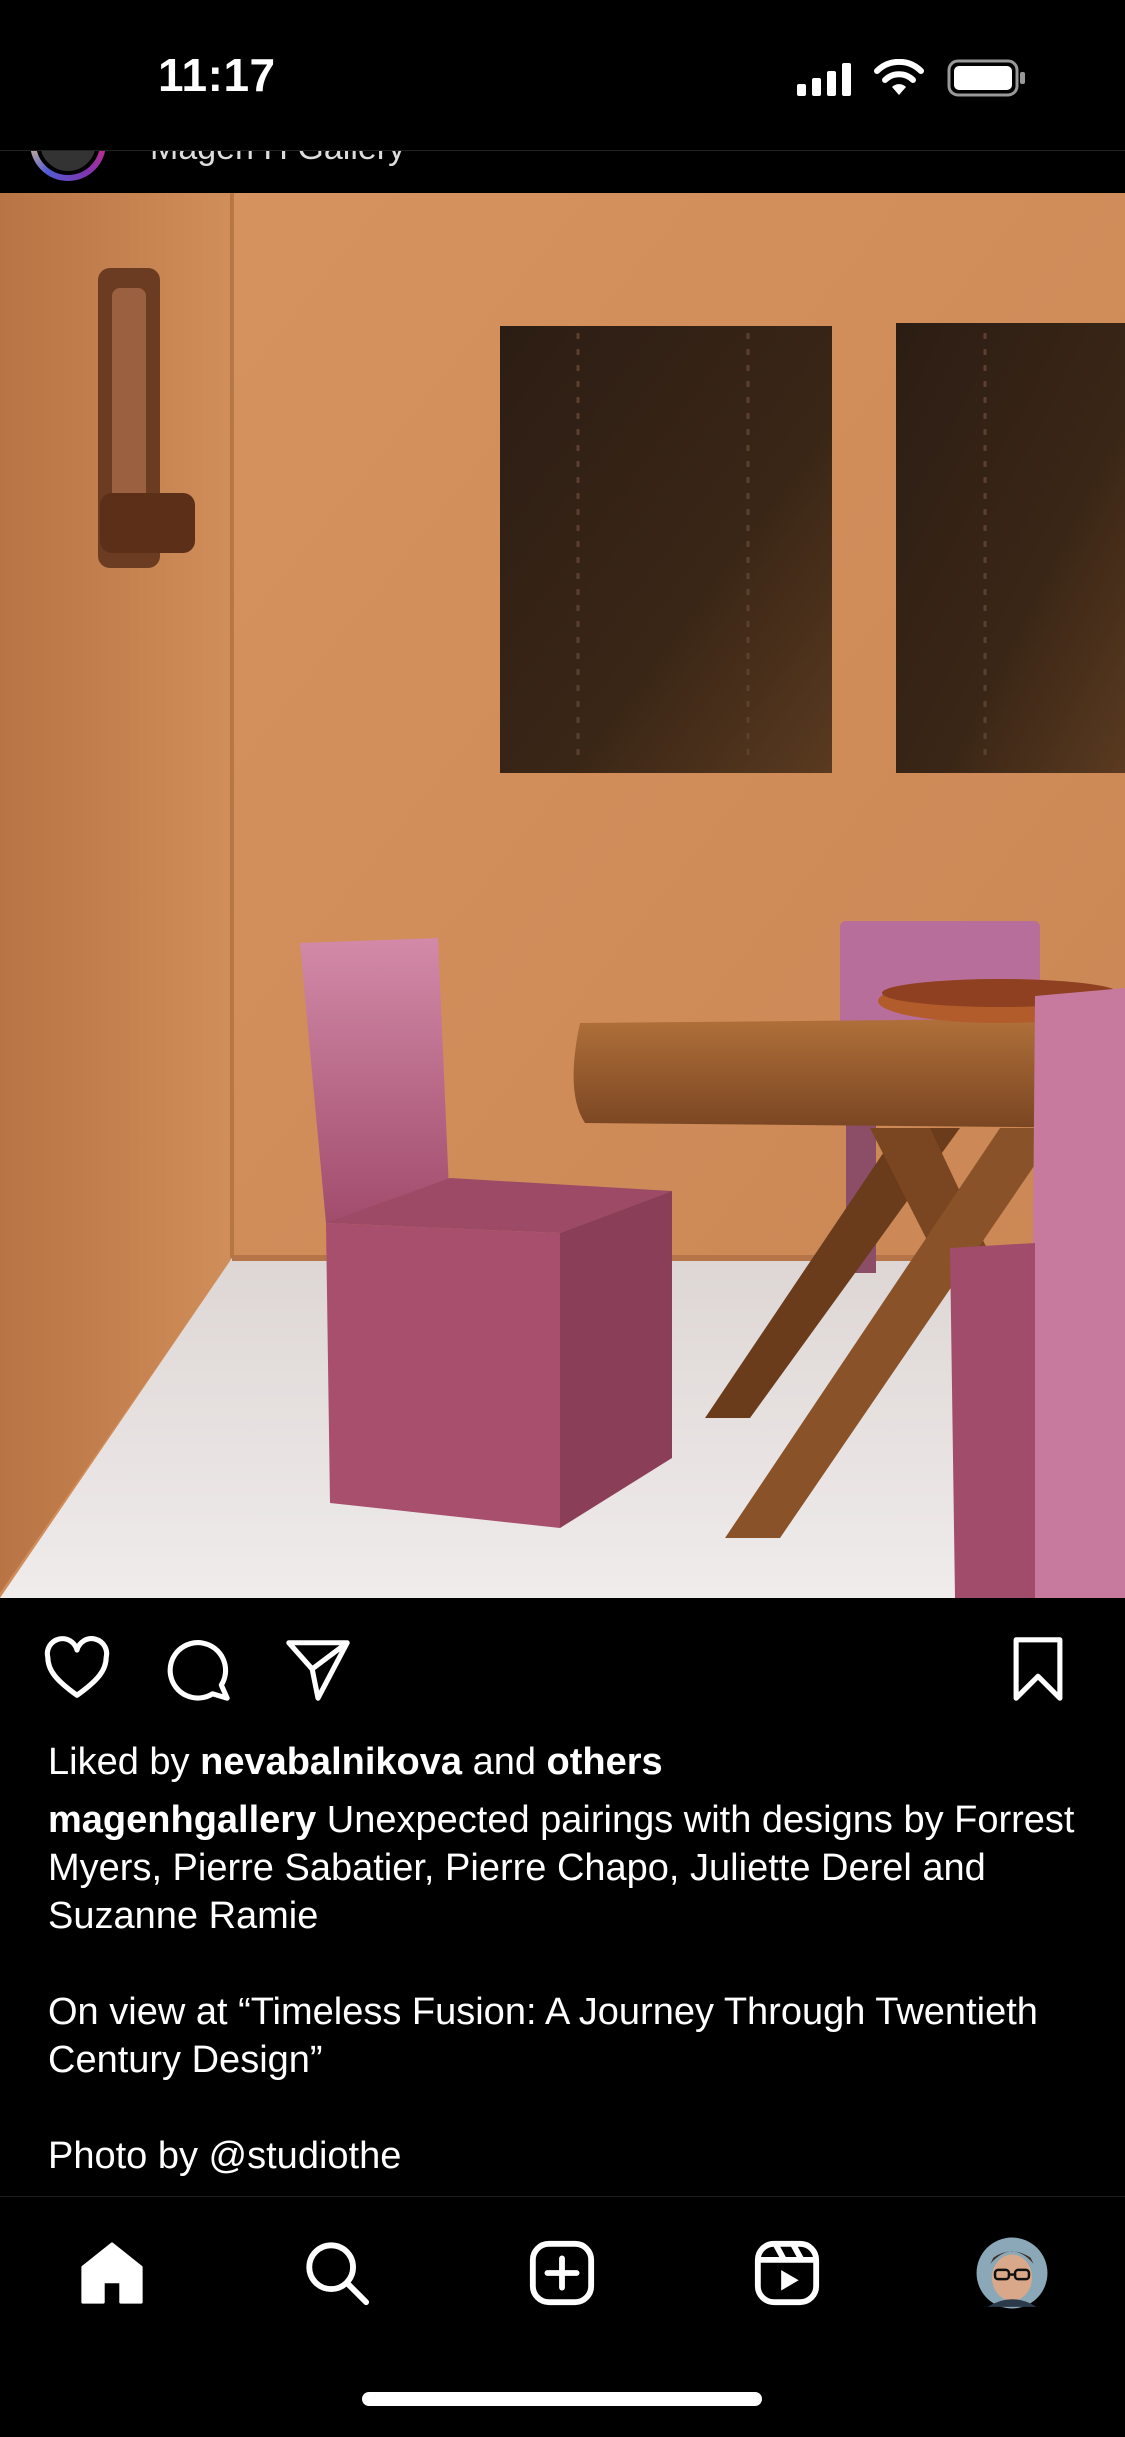  What do you see at coordinates (562, 2399) in the screenshot?
I see `home-indicator` at bounding box center [562, 2399].